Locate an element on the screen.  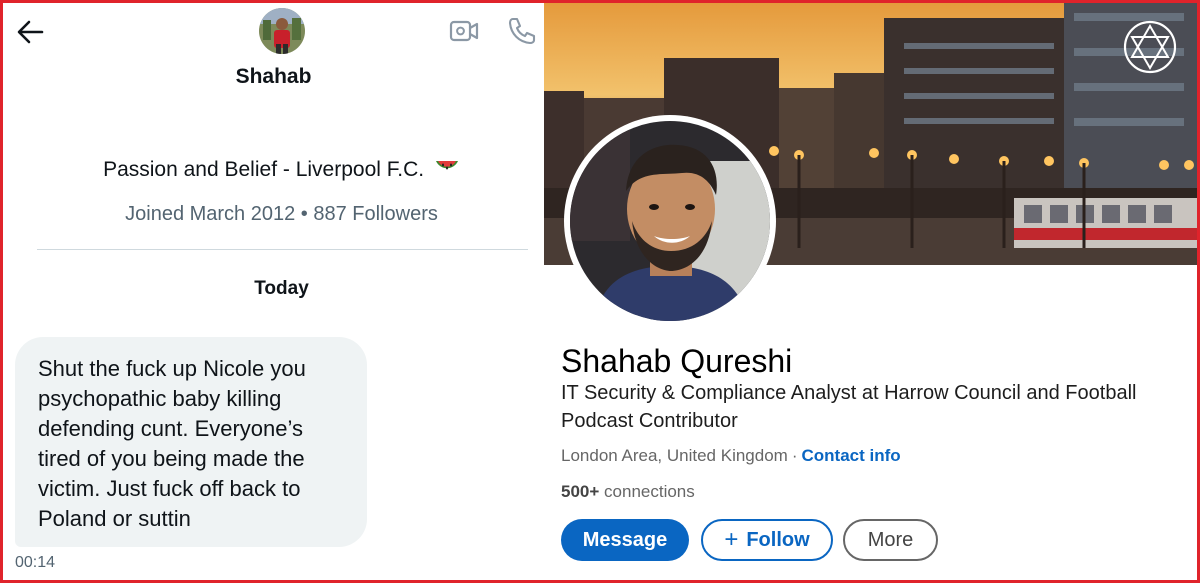
follow-label: Follow is located at coordinates (778, 539).